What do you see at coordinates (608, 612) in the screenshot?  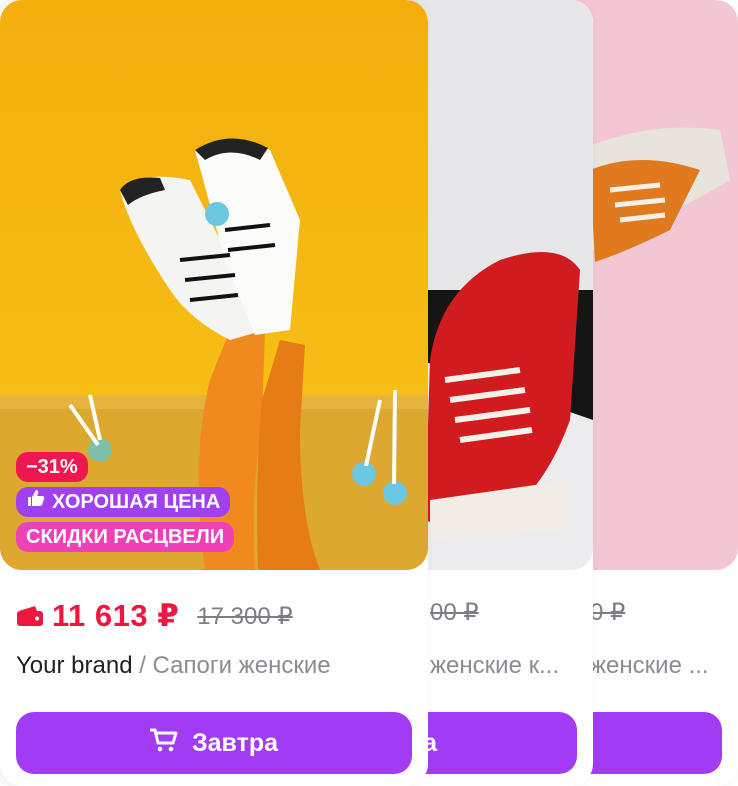 I see `old-price-3: 0 ₽` at bounding box center [608, 612].